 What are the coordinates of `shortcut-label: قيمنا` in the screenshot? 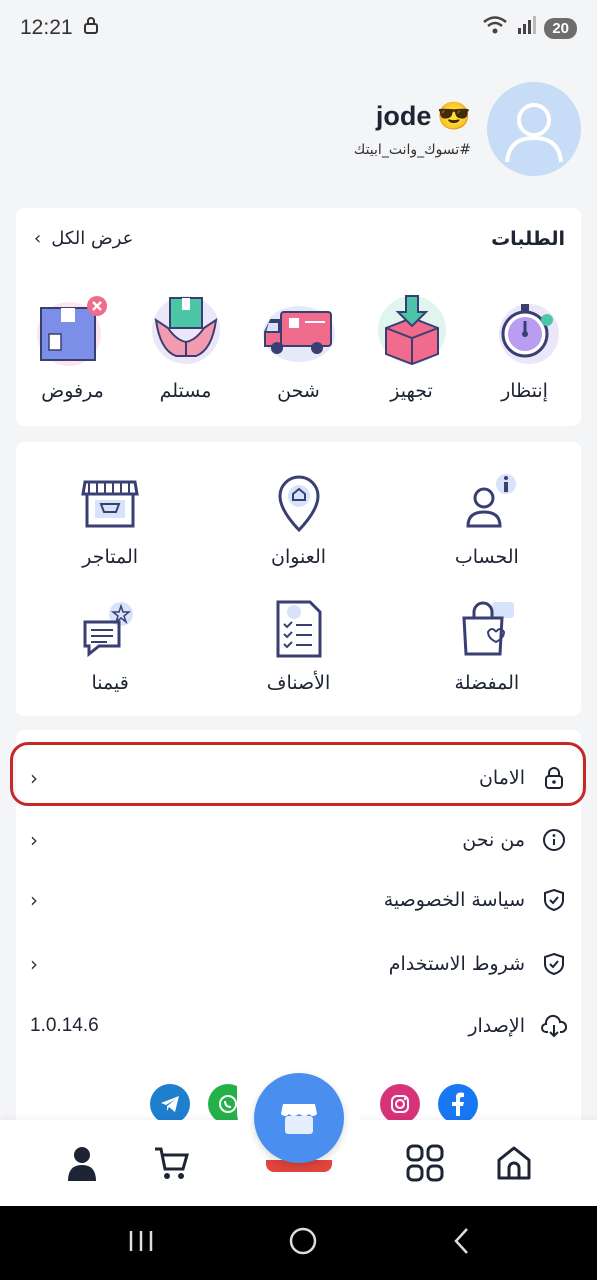 It's located at (110, 683).